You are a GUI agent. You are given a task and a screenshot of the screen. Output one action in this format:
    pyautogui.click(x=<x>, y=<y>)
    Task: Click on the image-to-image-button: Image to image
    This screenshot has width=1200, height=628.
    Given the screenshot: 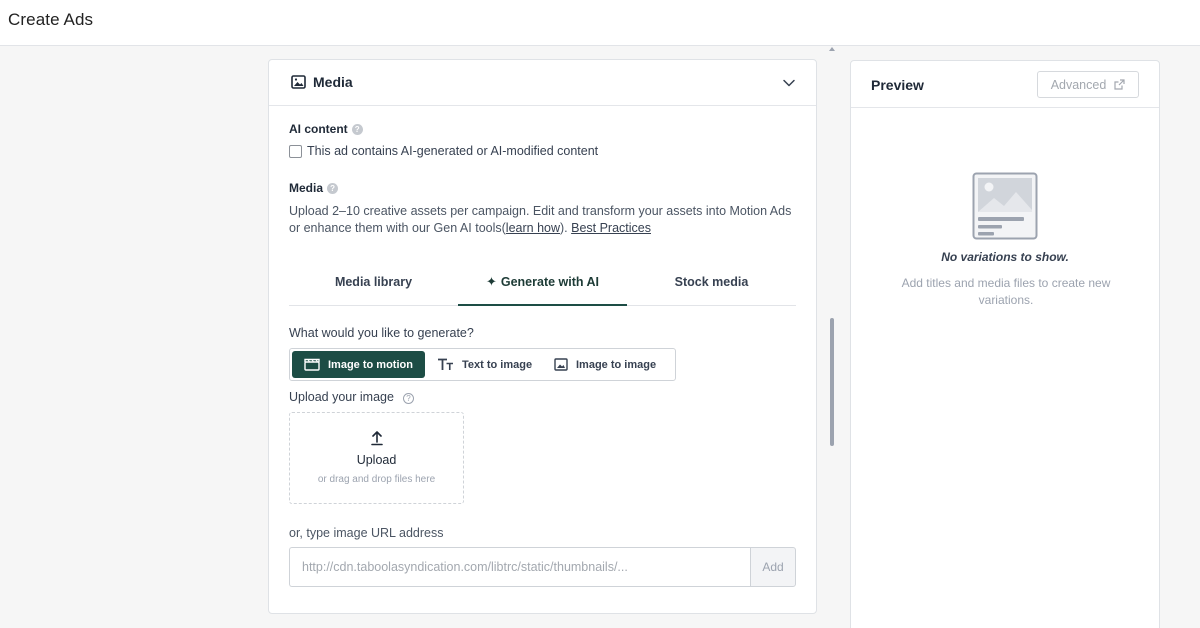 What is the action you would take?
    pyautogui.click(x=614, y=364)
    